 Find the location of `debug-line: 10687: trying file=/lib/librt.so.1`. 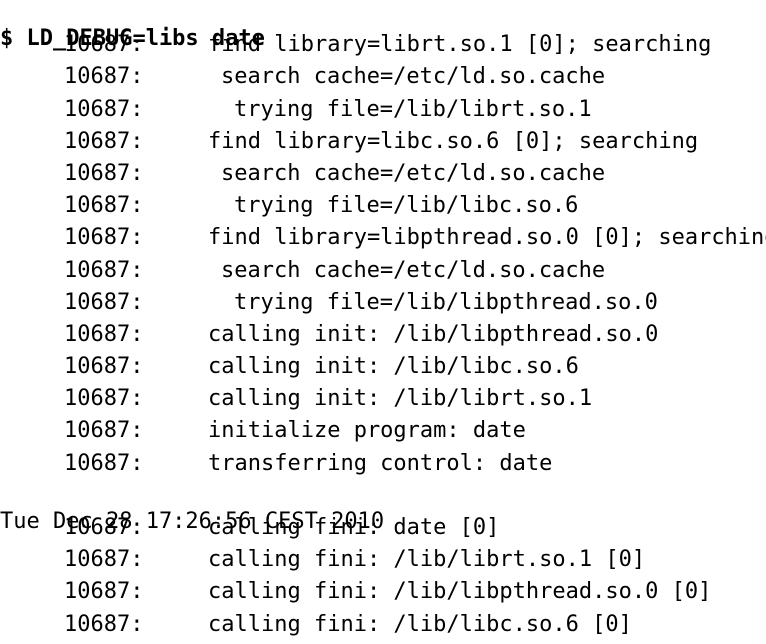

debug-line: 10687: trying file=/lib/librt.so.1 is located at coordinates (383, 113).